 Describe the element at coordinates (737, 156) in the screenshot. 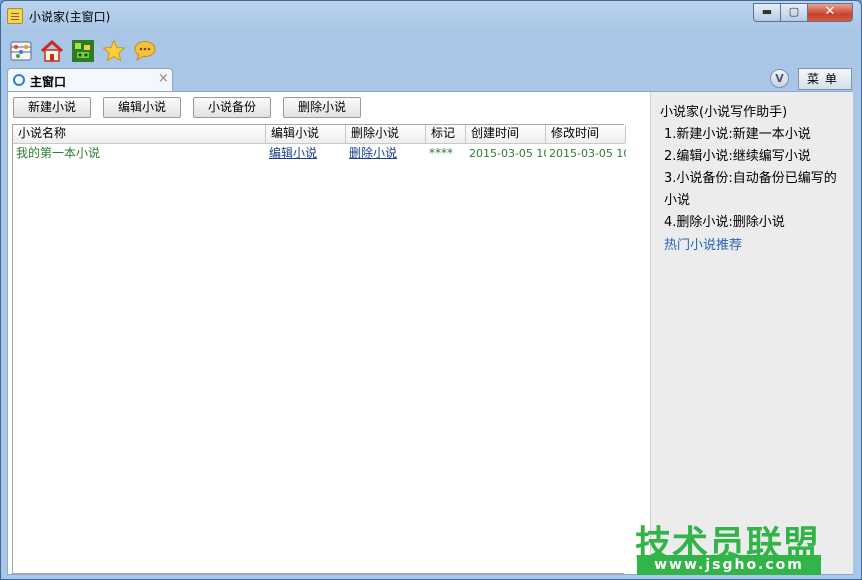

I see `sidebar-item-edit: 2.编辑小说:继续编写小说` at that location.